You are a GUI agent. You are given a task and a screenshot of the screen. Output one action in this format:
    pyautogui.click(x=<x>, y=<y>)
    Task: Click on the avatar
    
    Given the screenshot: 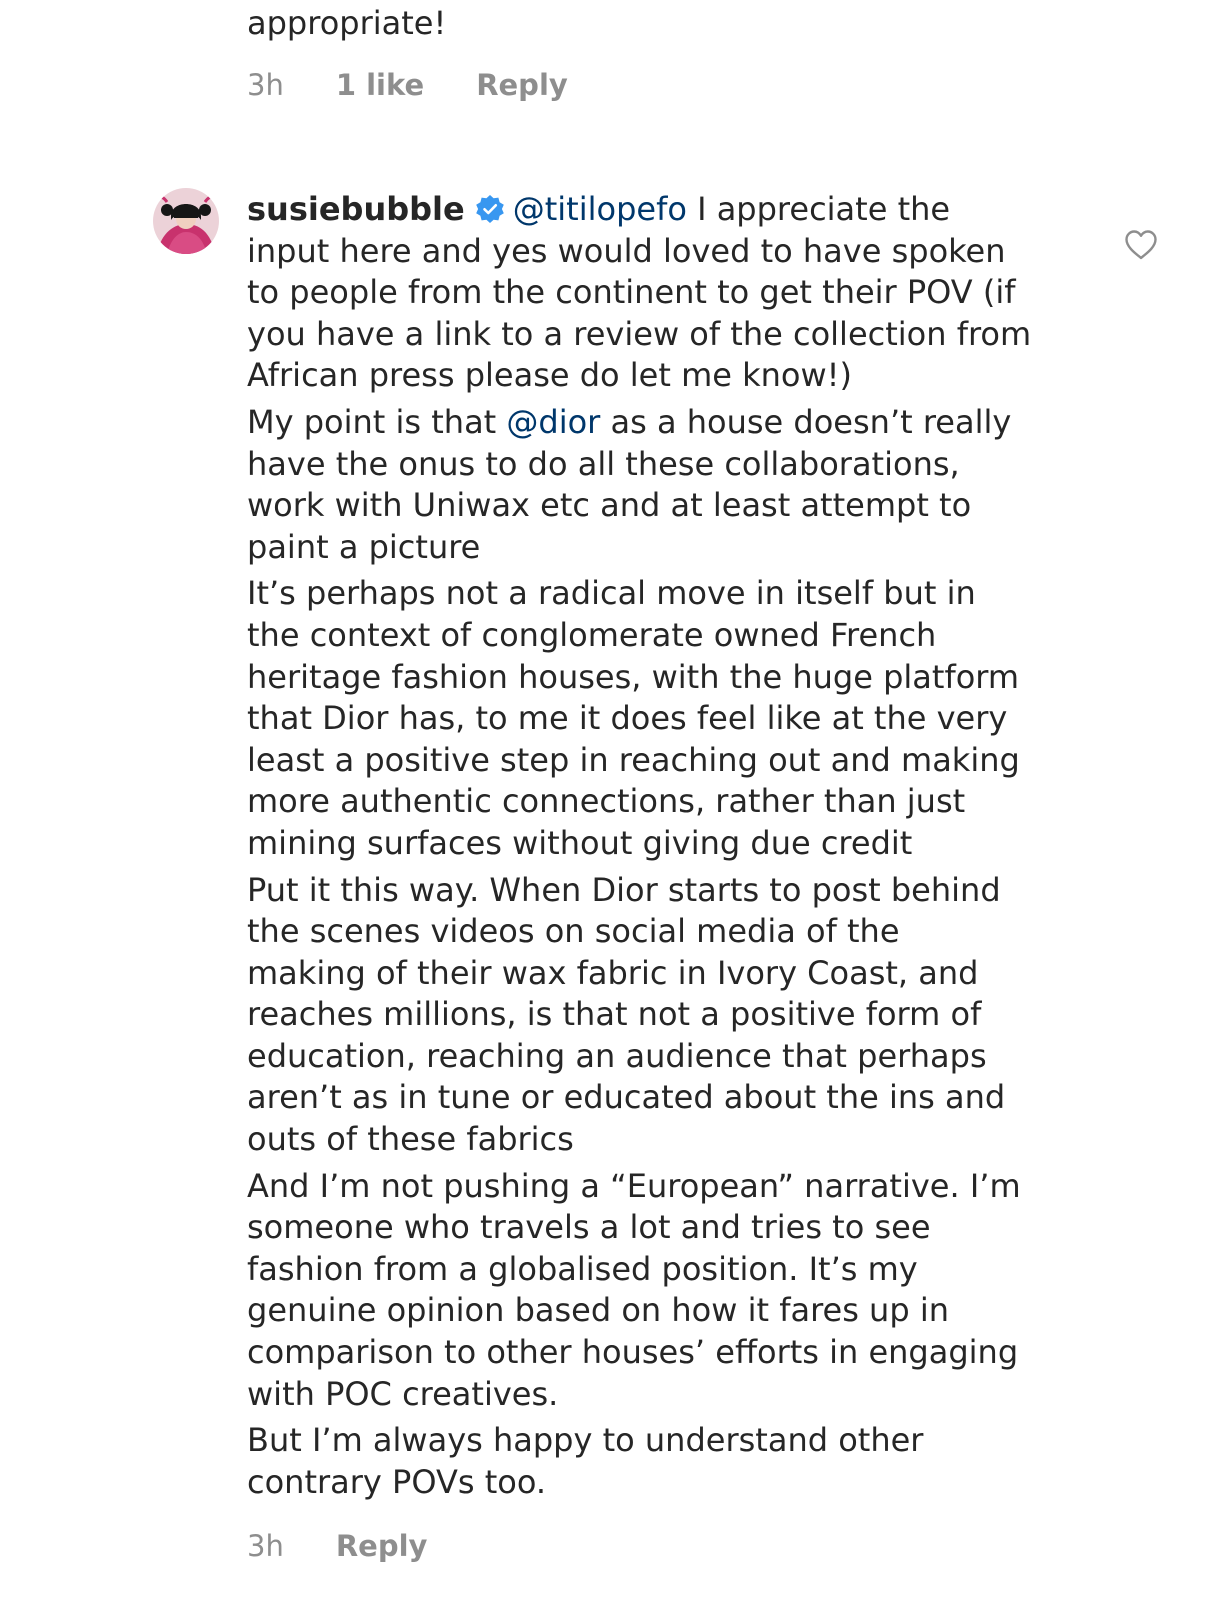 What is the action you would take?
    pyautogui.click(x=186, y=221)
    